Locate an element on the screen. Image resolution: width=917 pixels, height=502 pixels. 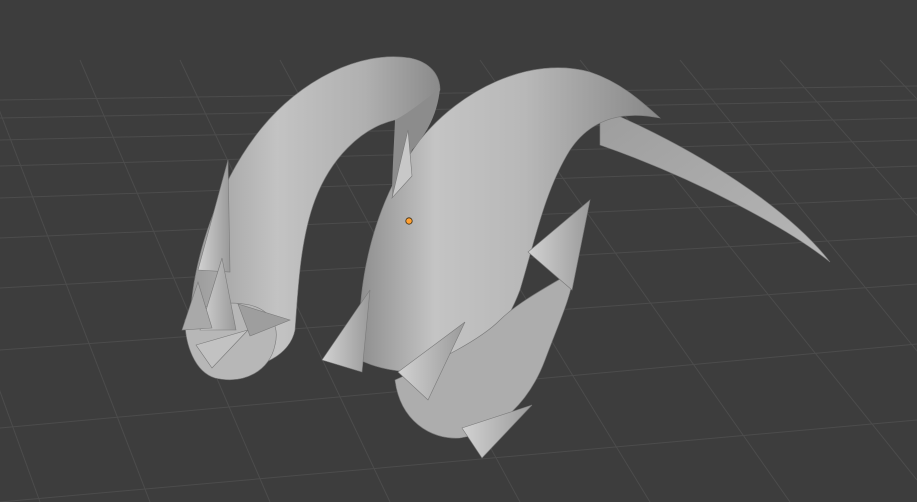
spike-center is located at coordinates (346, 331).